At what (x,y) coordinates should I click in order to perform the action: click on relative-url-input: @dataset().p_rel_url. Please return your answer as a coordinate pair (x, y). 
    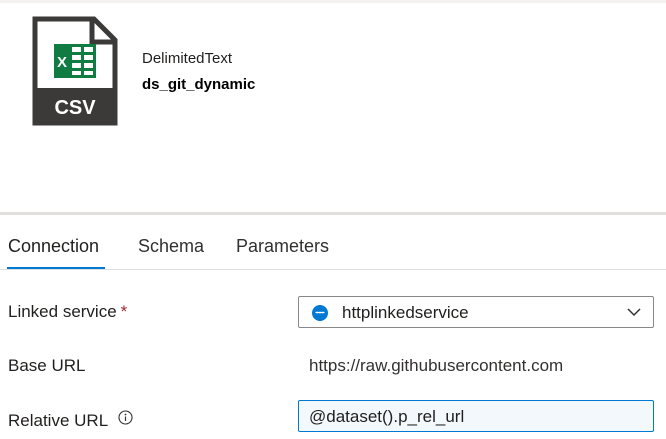
    Looking at the image, I should click on (476, 416).